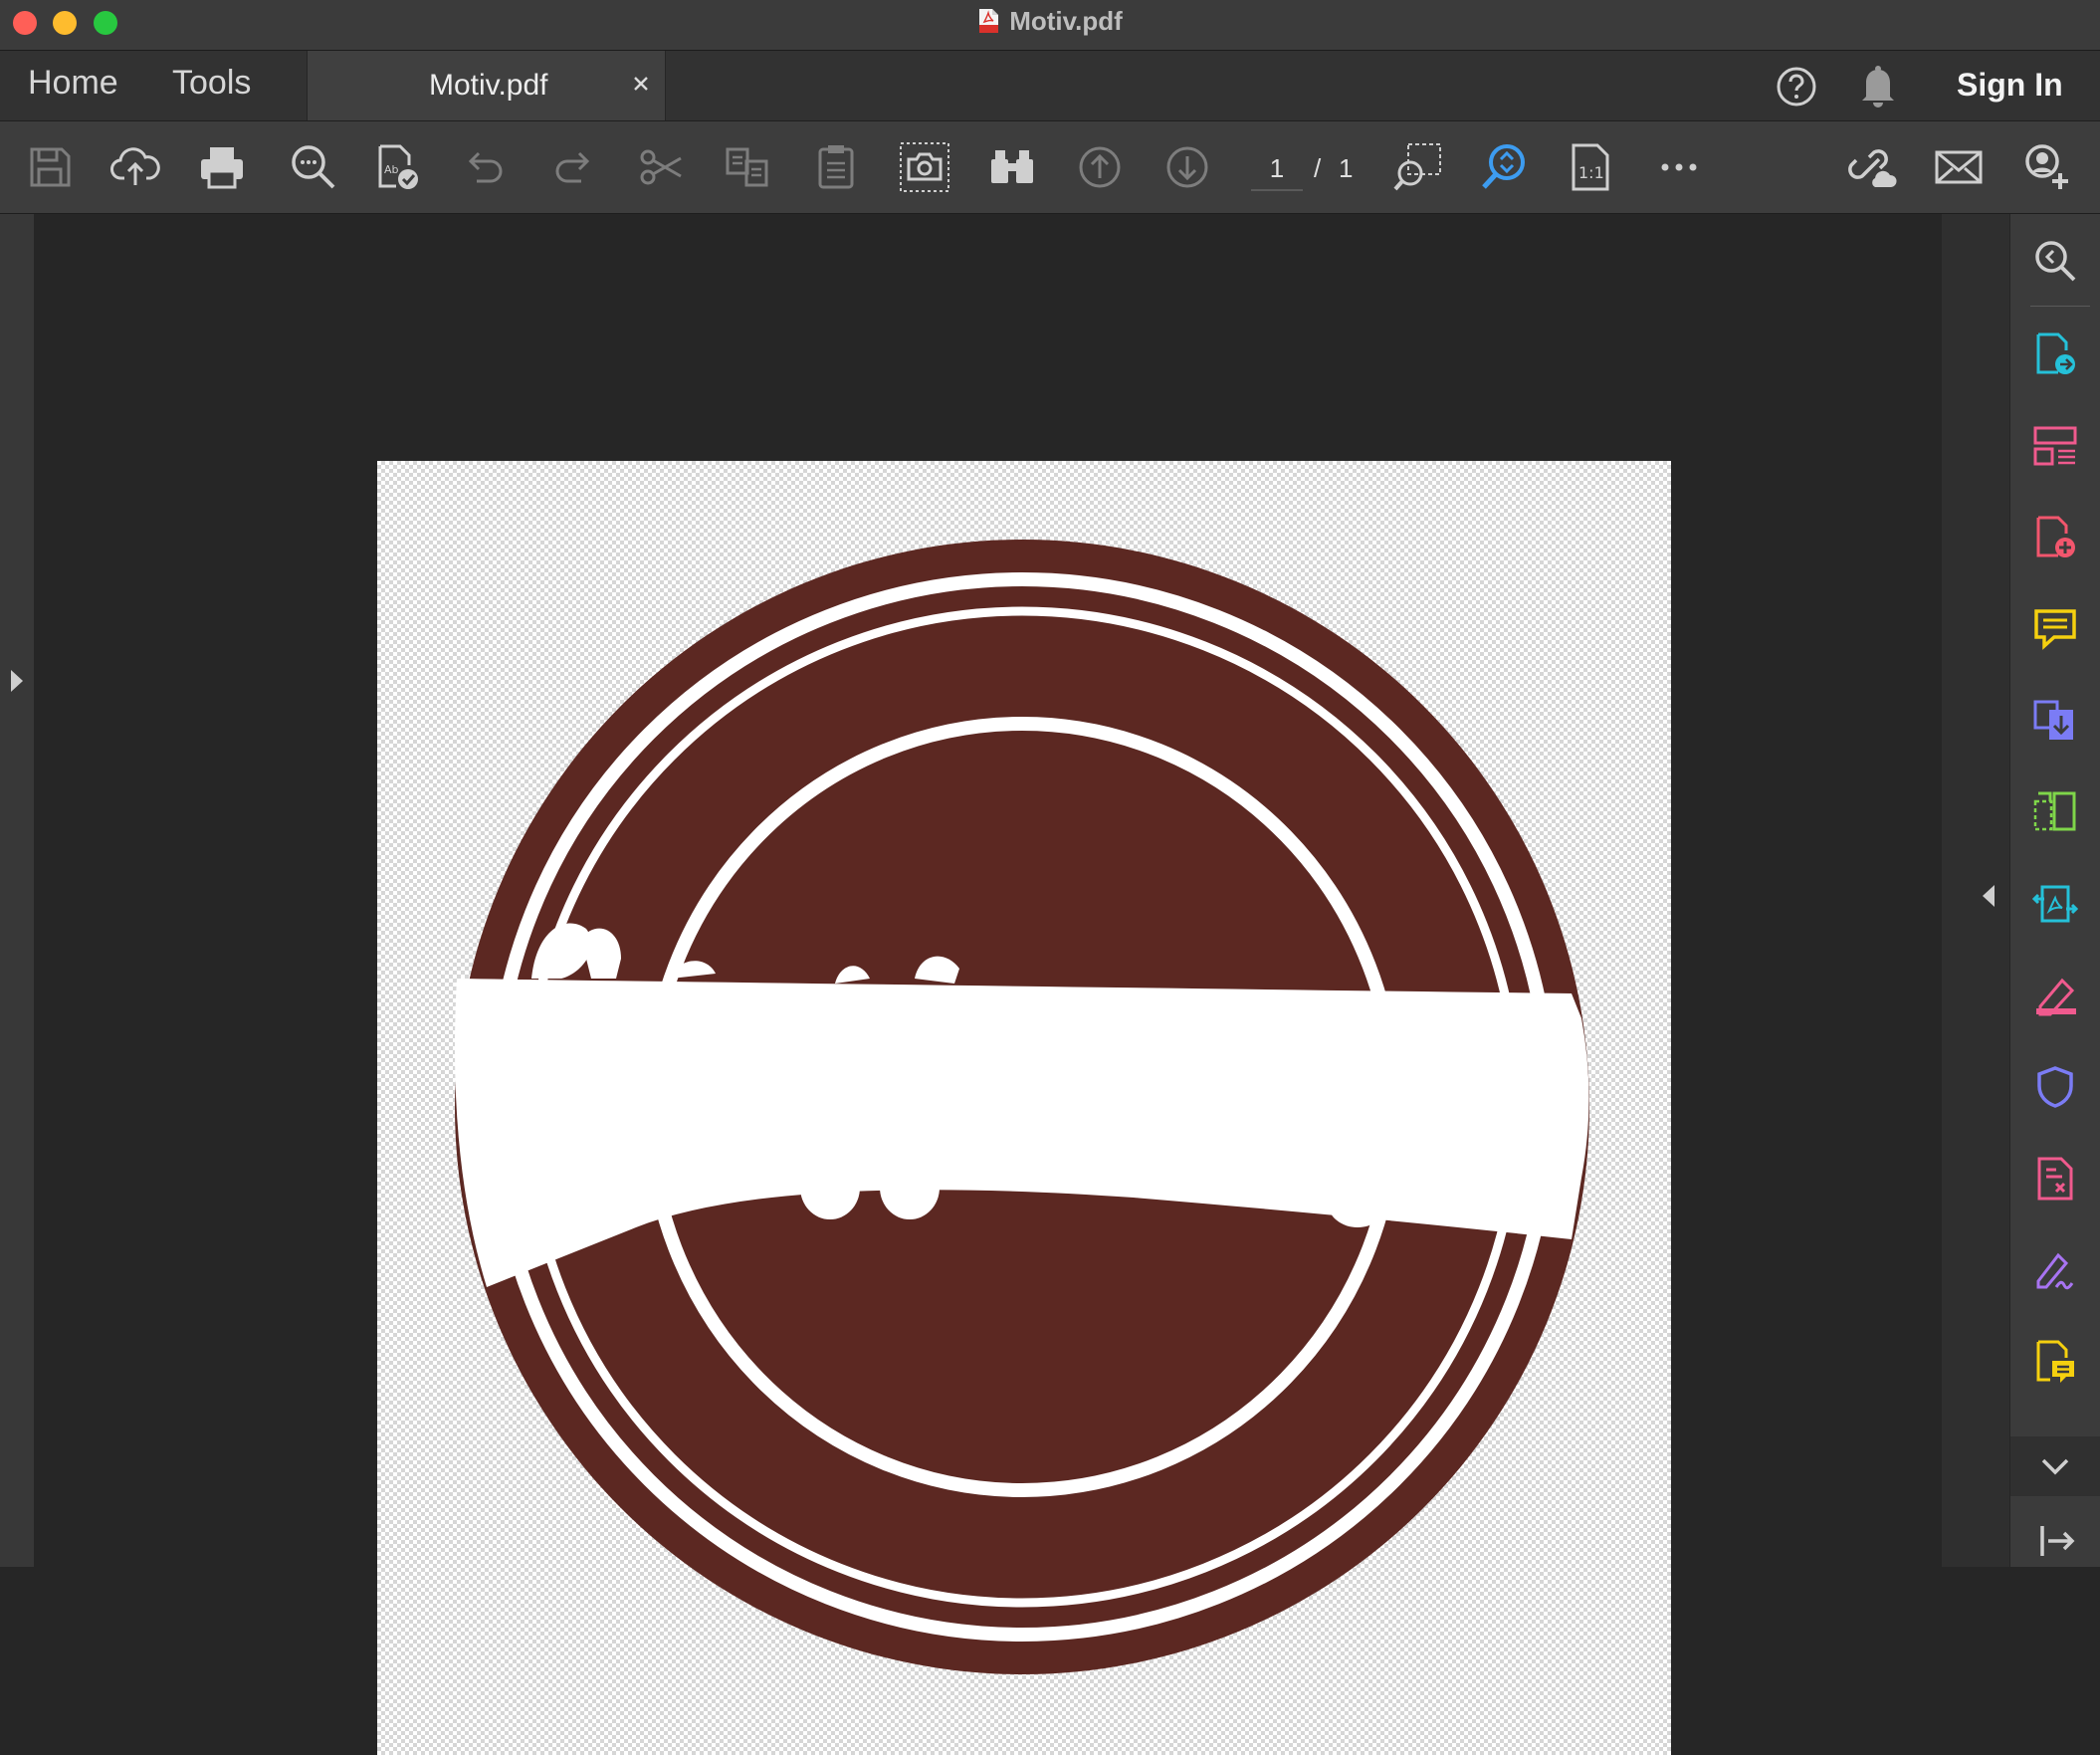 Image resolution: width=2100 pixels, height=1755 pixels. Describe the element at coordinates (1975, 890) in the screenshot. I see `right-gutter` at that location.